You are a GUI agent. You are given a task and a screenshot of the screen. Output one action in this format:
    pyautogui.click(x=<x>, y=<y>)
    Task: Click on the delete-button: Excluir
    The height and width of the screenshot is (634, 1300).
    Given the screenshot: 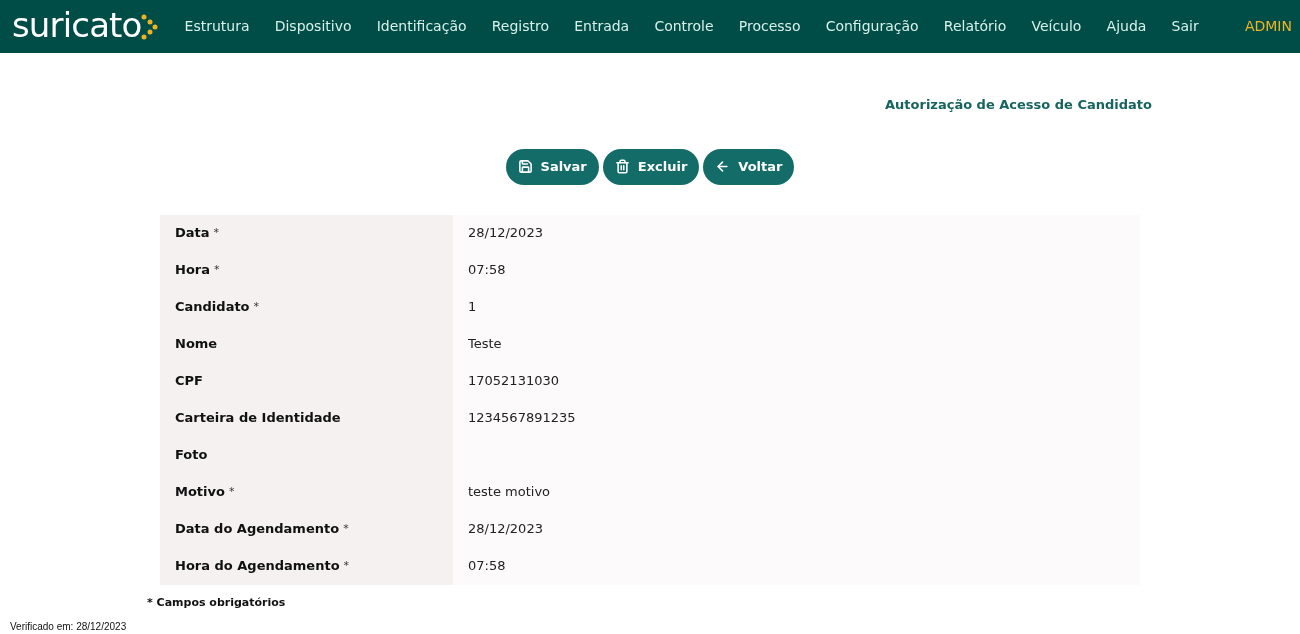 What is the action you would take?
    pyautogui.click(x=651, y=166)
    